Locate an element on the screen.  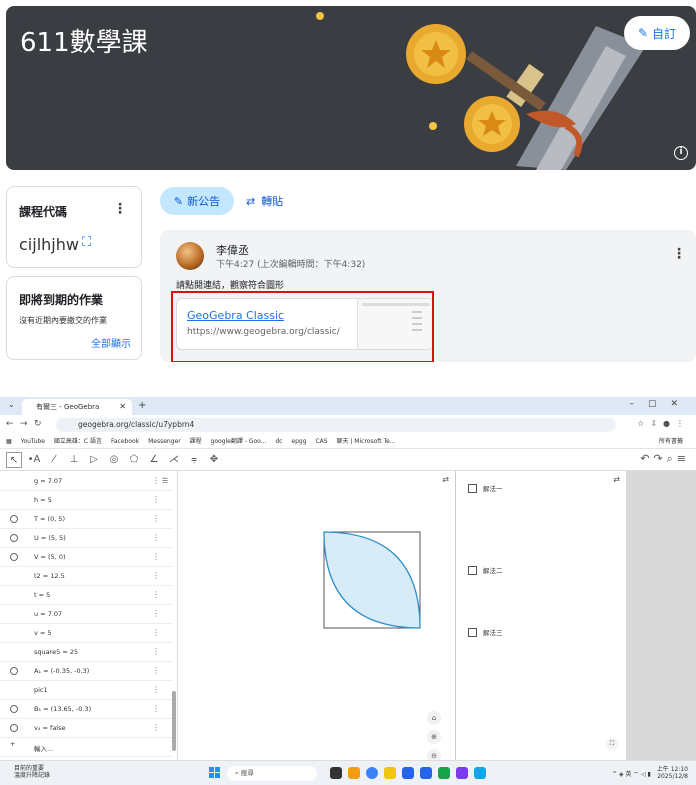
back-icon: ← is located at coordinates (10, 424).